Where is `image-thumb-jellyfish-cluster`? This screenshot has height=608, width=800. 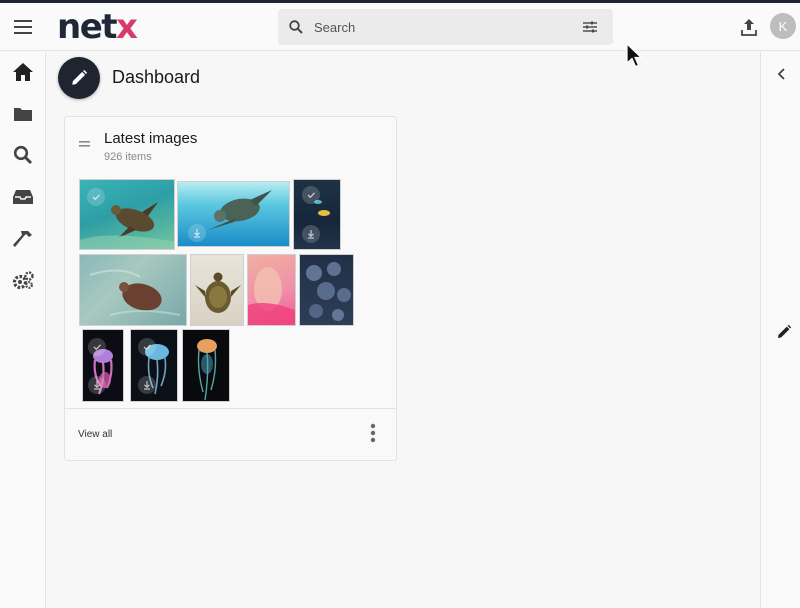
image-thumb-jellyfish-cluster is located at coordinates (326, 290).